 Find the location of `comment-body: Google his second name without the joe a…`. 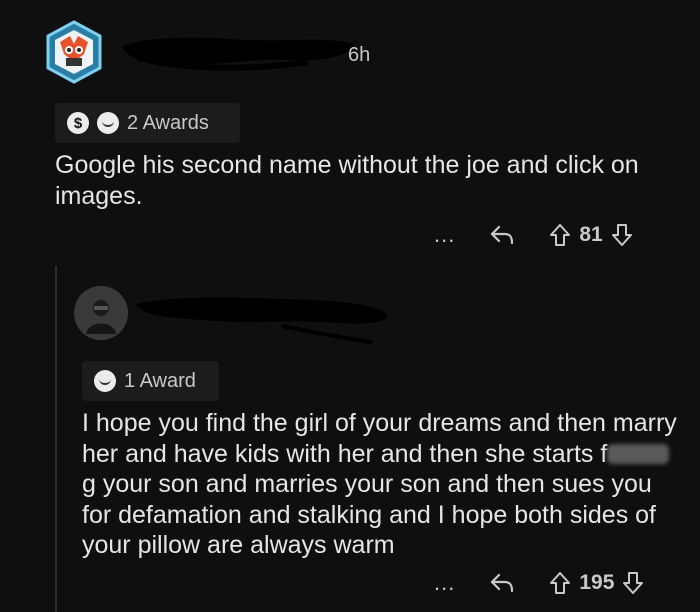

comment-body: Google his second name without the joe a… is located at coordinates (347, 180).